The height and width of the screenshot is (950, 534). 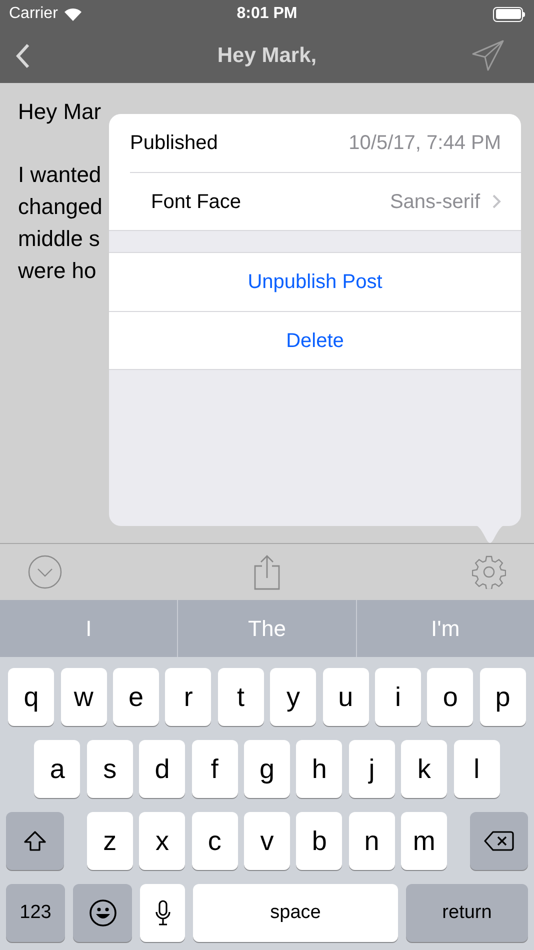 What do you see at coordinates (450, 697) in the screenshot?
I see `key: o` at bounding box center [450, 697].